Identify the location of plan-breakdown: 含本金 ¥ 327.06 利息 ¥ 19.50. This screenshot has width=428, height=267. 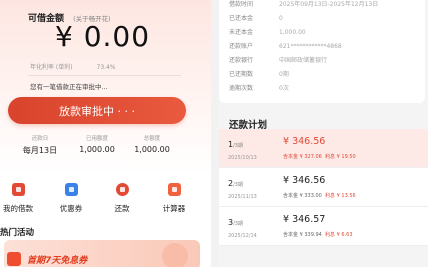
(319, 156).